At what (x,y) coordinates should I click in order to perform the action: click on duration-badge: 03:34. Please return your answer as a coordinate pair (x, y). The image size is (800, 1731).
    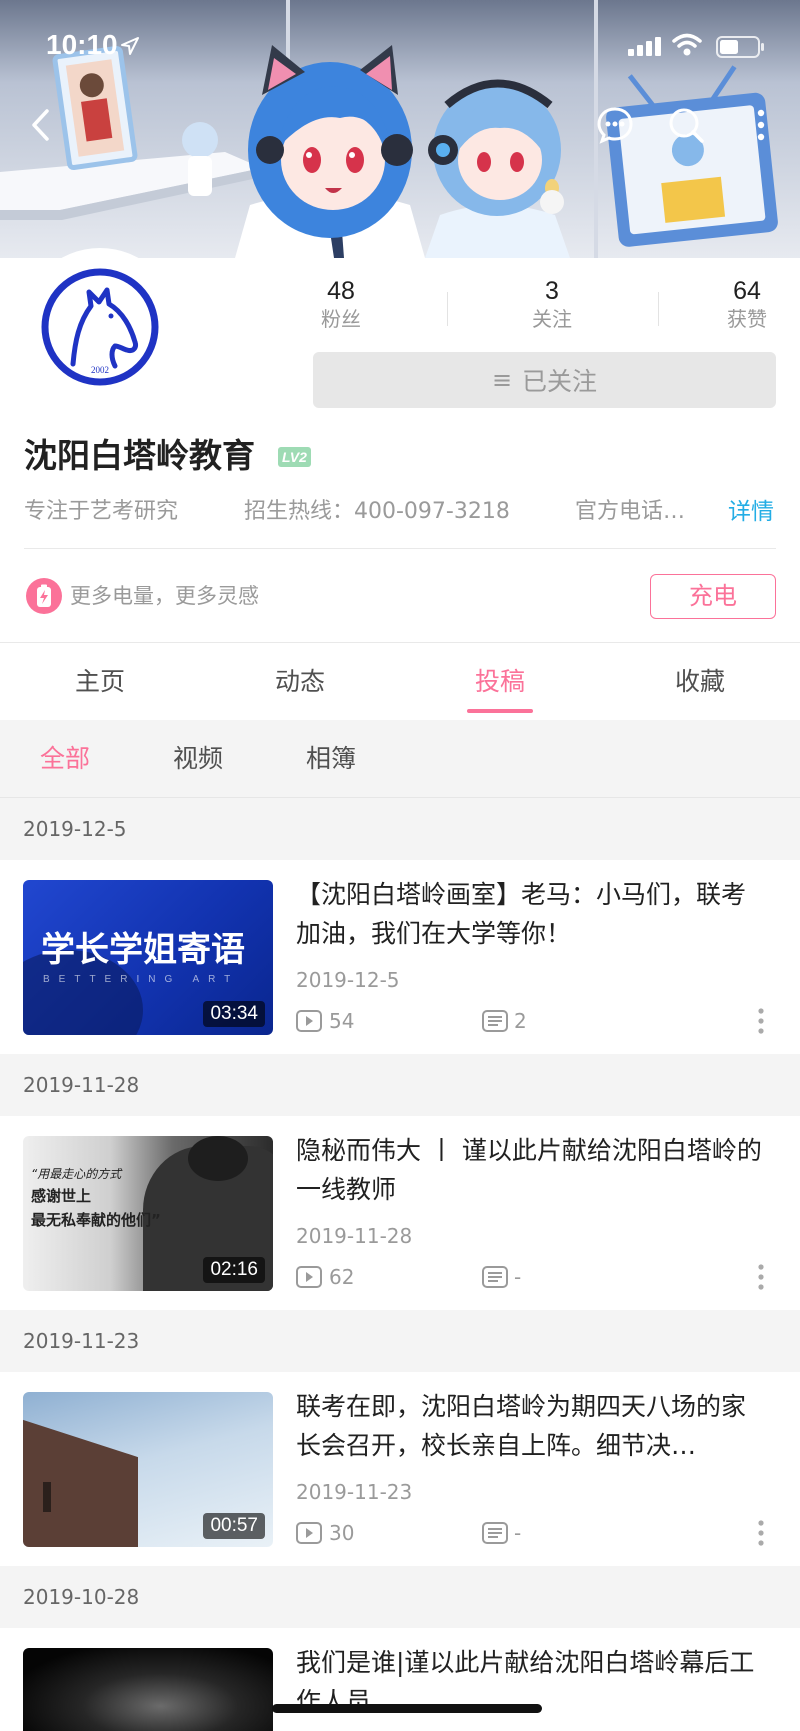
    Looking at the image, I should click on (234, 1014).